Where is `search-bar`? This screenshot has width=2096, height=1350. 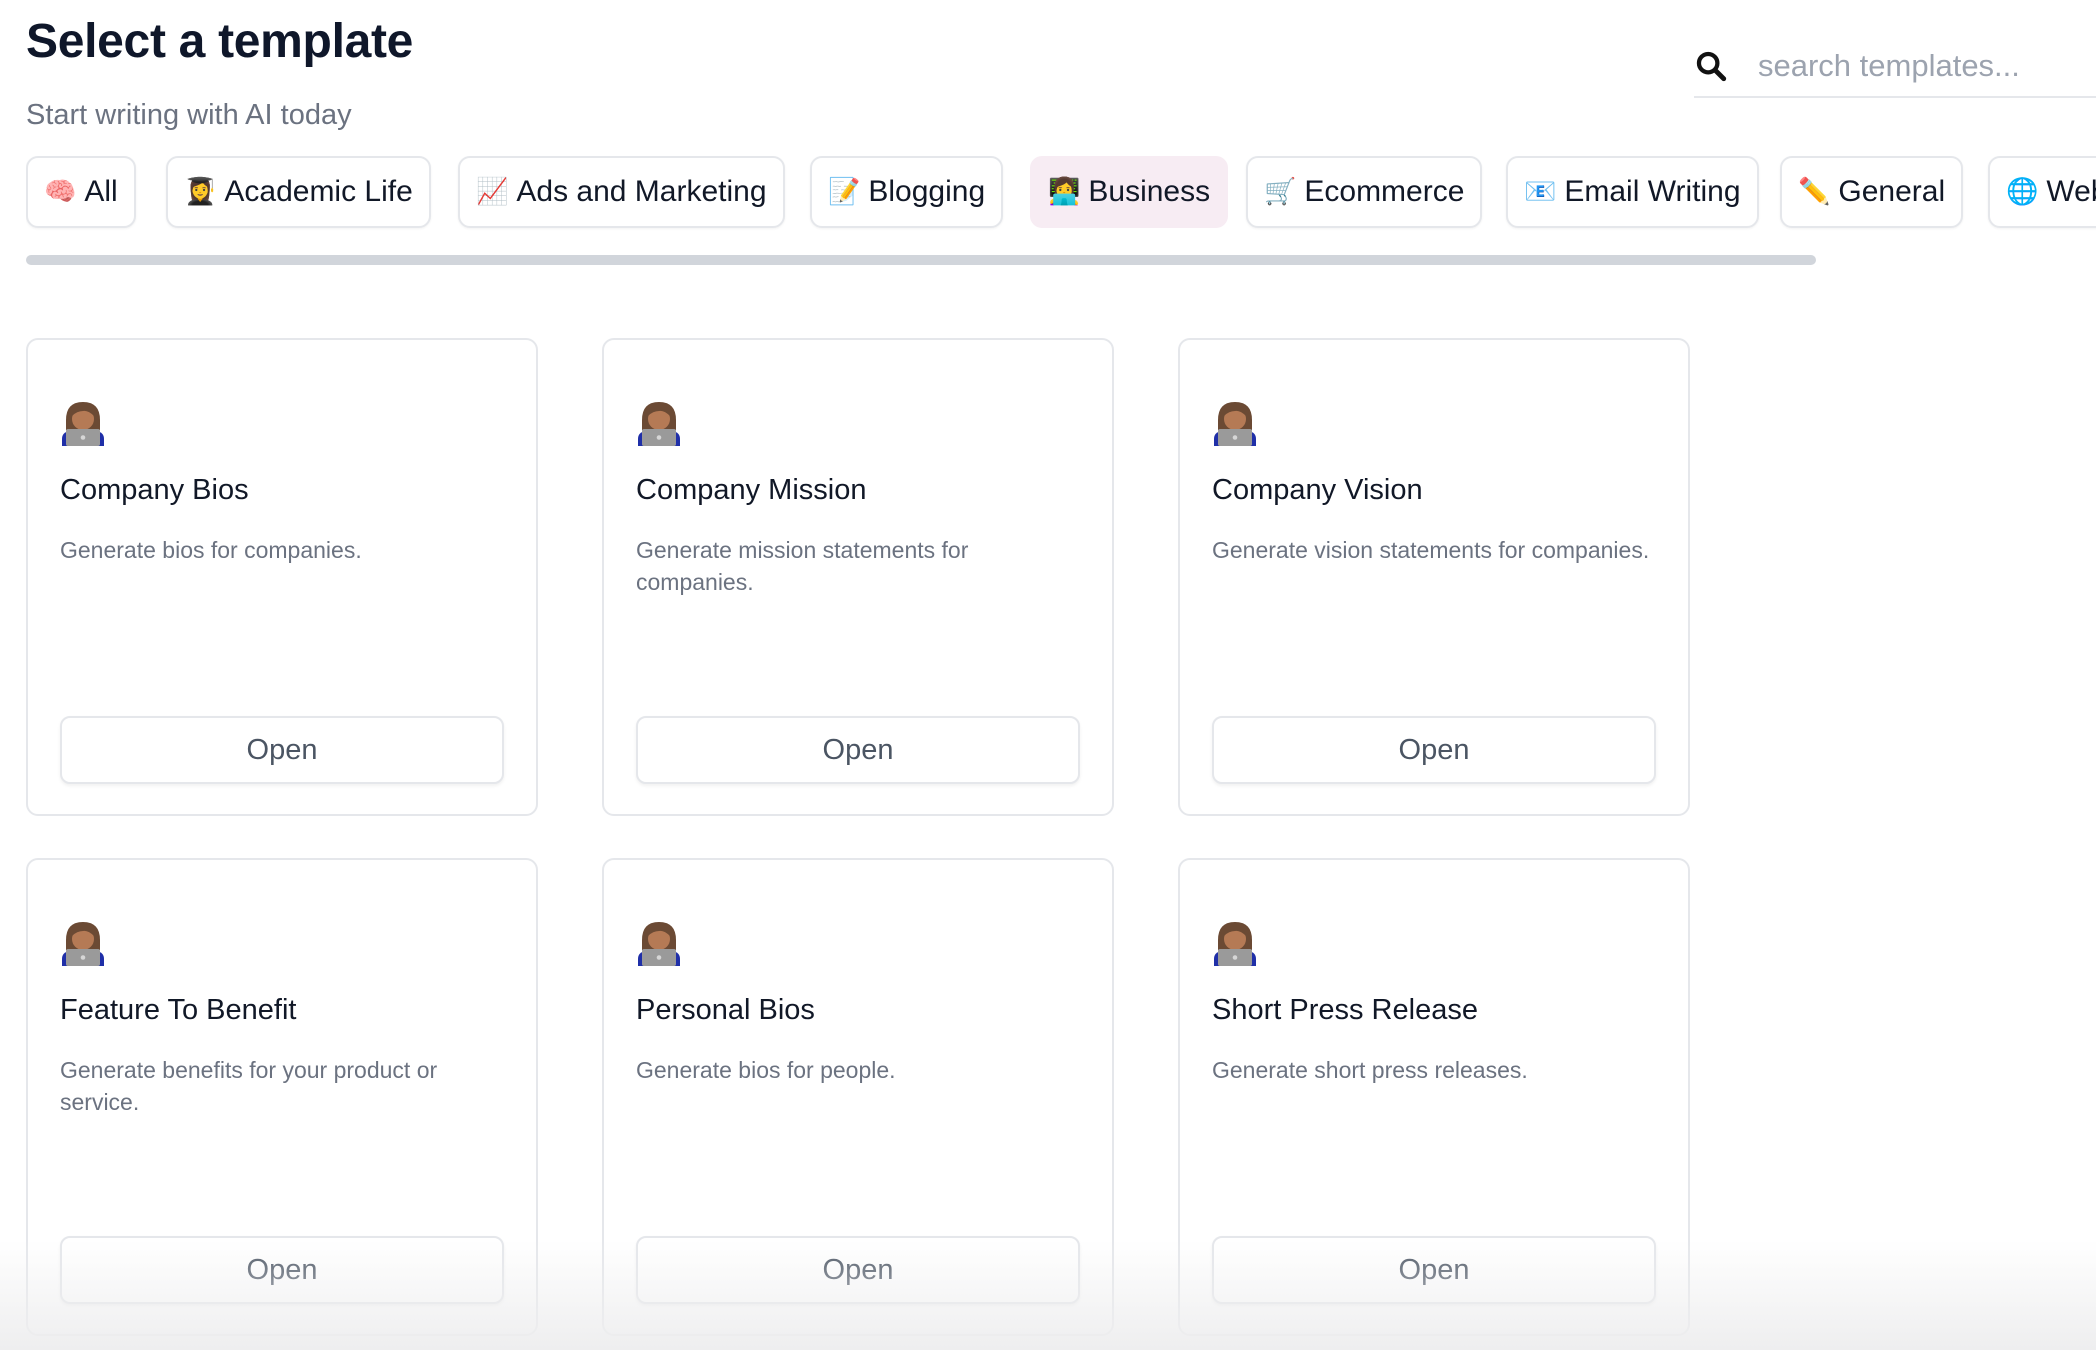 search-bar is located at coordinates (1895, 67).